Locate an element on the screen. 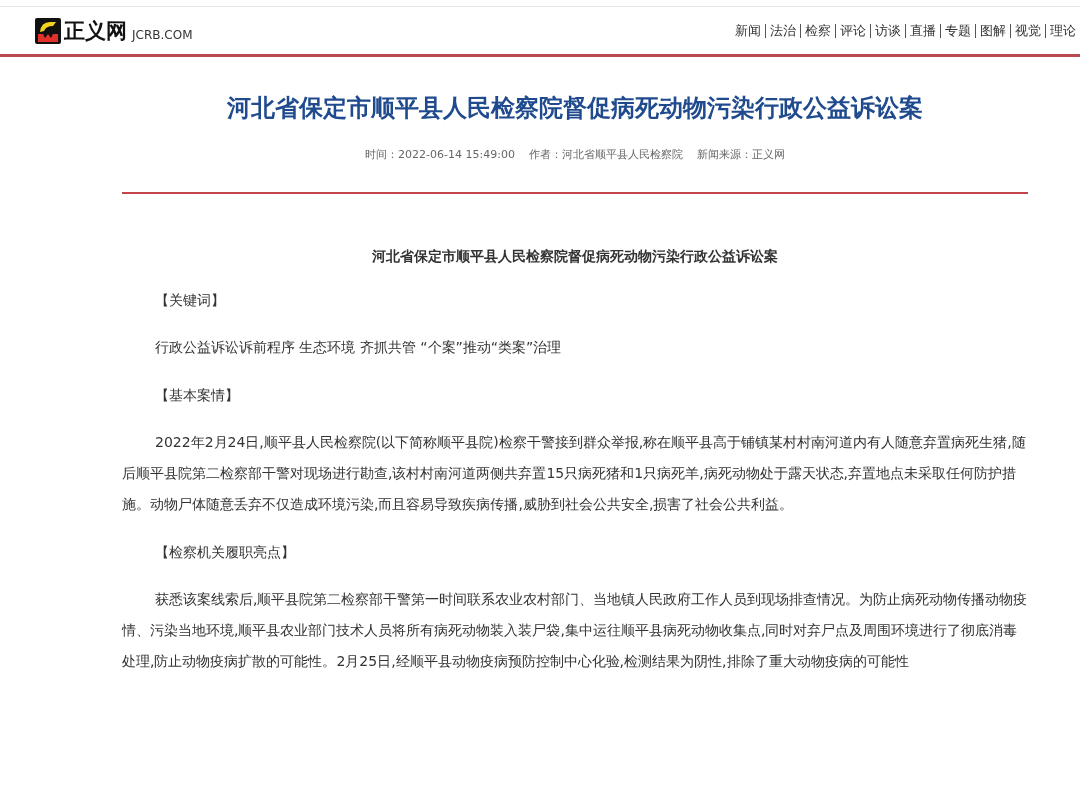 This screenshot has width=1080, height=790. nav-link: 图解 is located at coordinates (992, 30).